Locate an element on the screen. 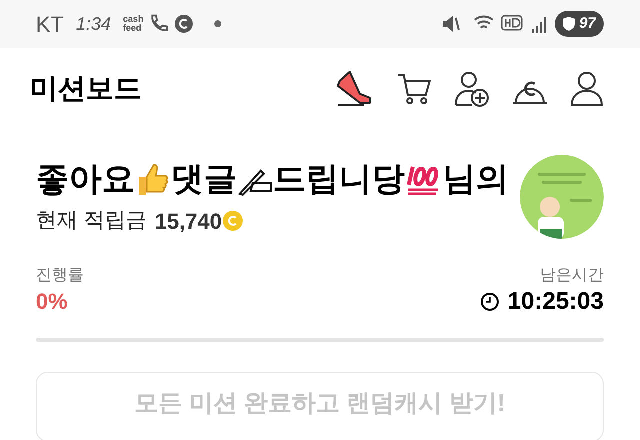 This screenshot has height=440, width=640. remaining-time: 10:25:03 is located at coordinates (556, 302).